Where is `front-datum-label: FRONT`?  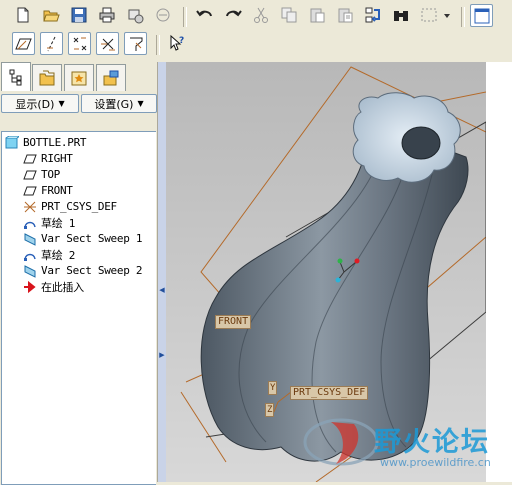 front-datum-label: FRONT is located at coordinates (233, 322).